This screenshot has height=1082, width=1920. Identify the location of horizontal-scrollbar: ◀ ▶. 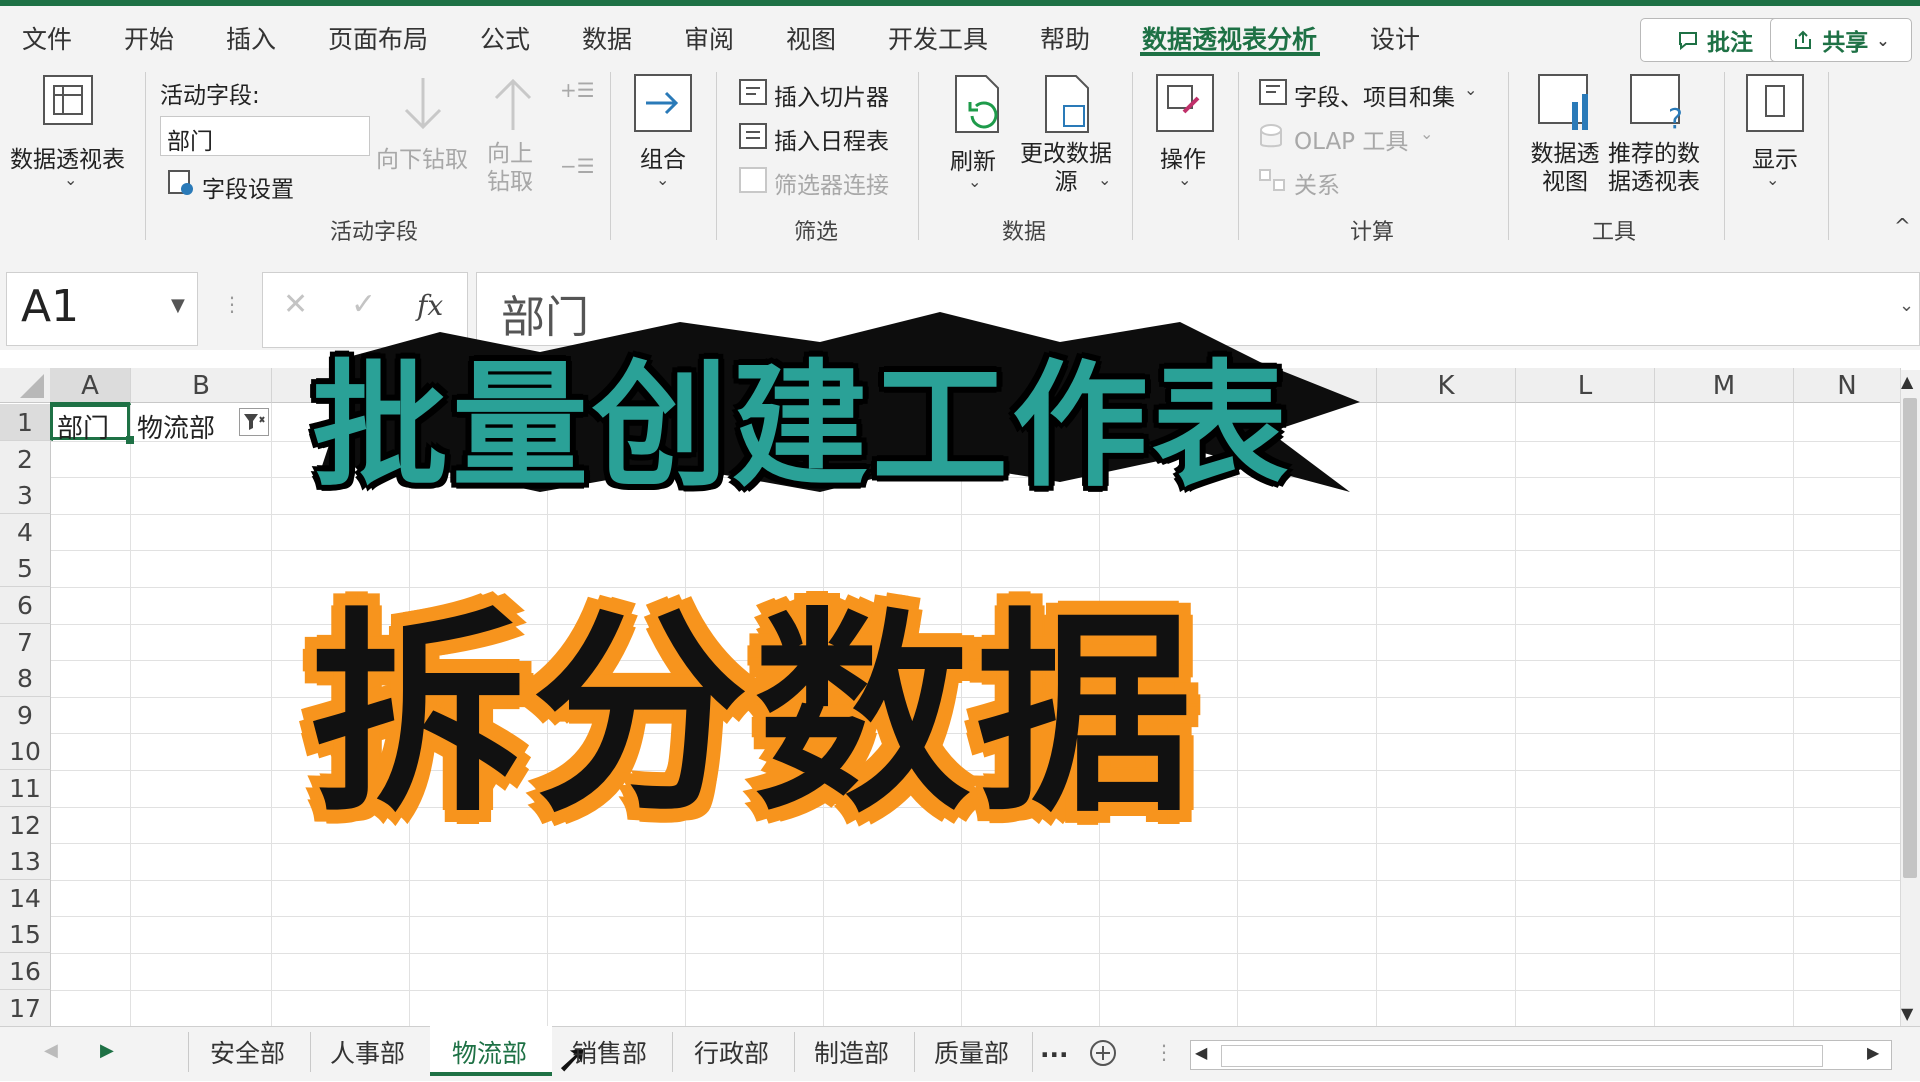
(1541, 1055).